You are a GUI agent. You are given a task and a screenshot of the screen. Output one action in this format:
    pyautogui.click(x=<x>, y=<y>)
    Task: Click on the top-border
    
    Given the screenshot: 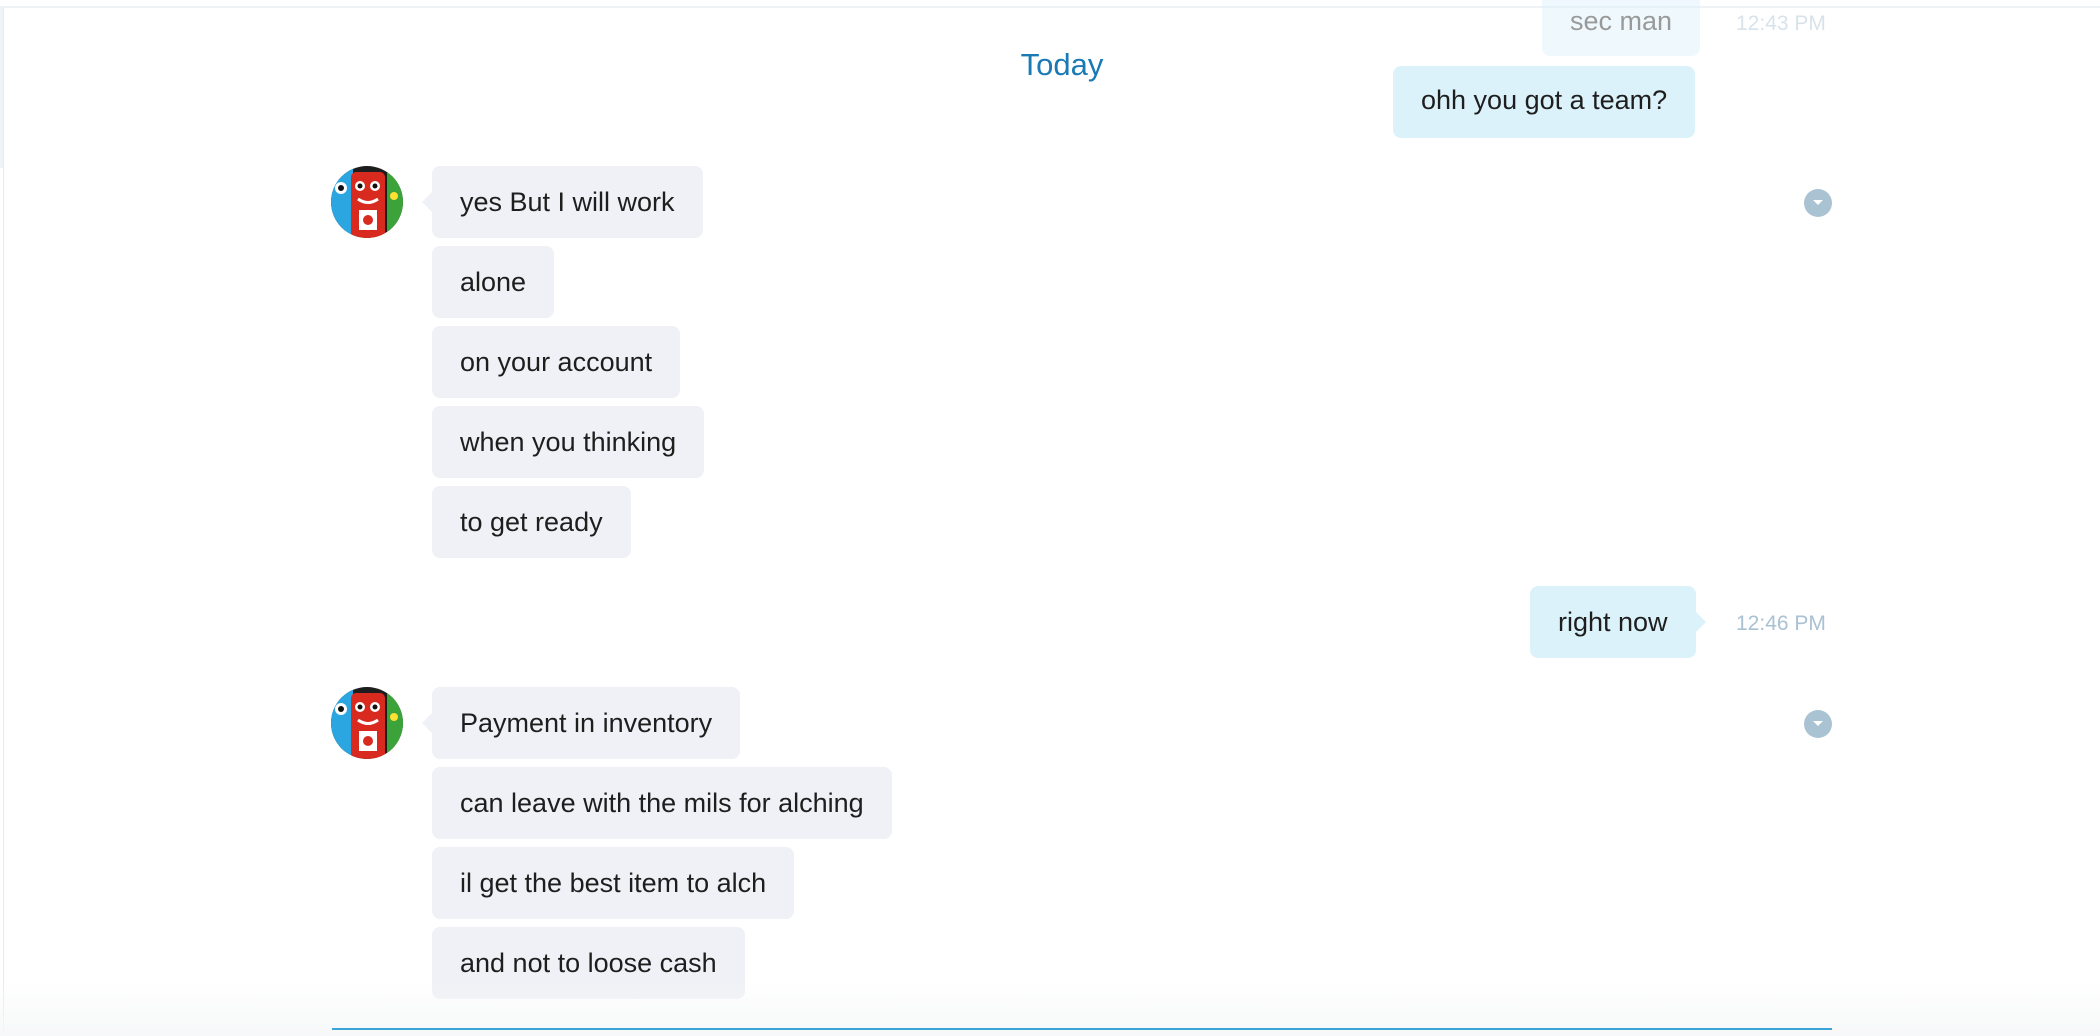 What is the action you would take?
    pyautogui.click(x=1050, y=7)
    